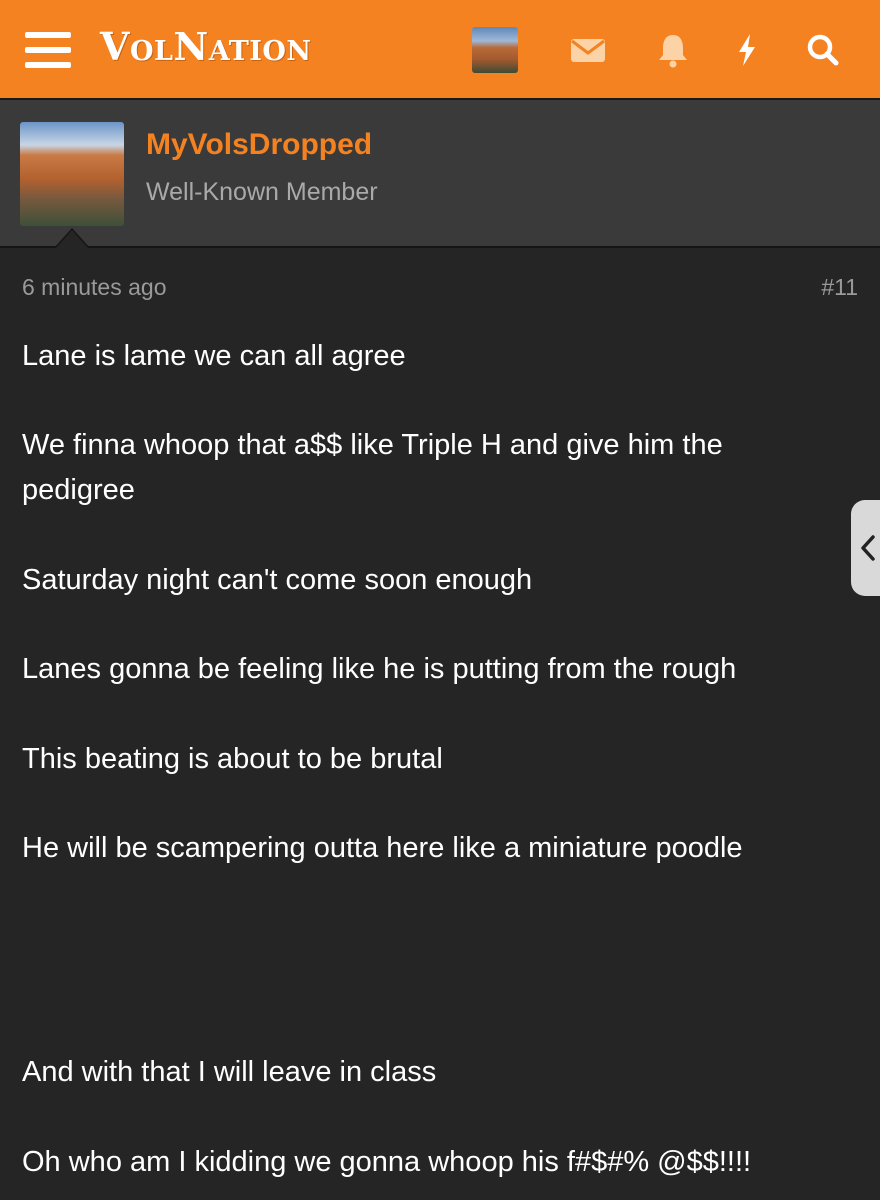  Describe the element at coordinates (262, 192) in the screenshot. I see `author-role: Well-Known Member` at that location.